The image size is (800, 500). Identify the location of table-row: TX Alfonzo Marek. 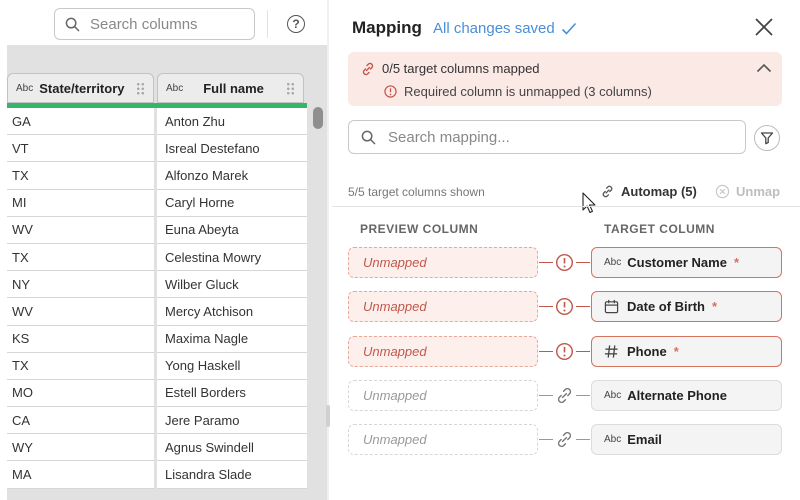
(157, 176).